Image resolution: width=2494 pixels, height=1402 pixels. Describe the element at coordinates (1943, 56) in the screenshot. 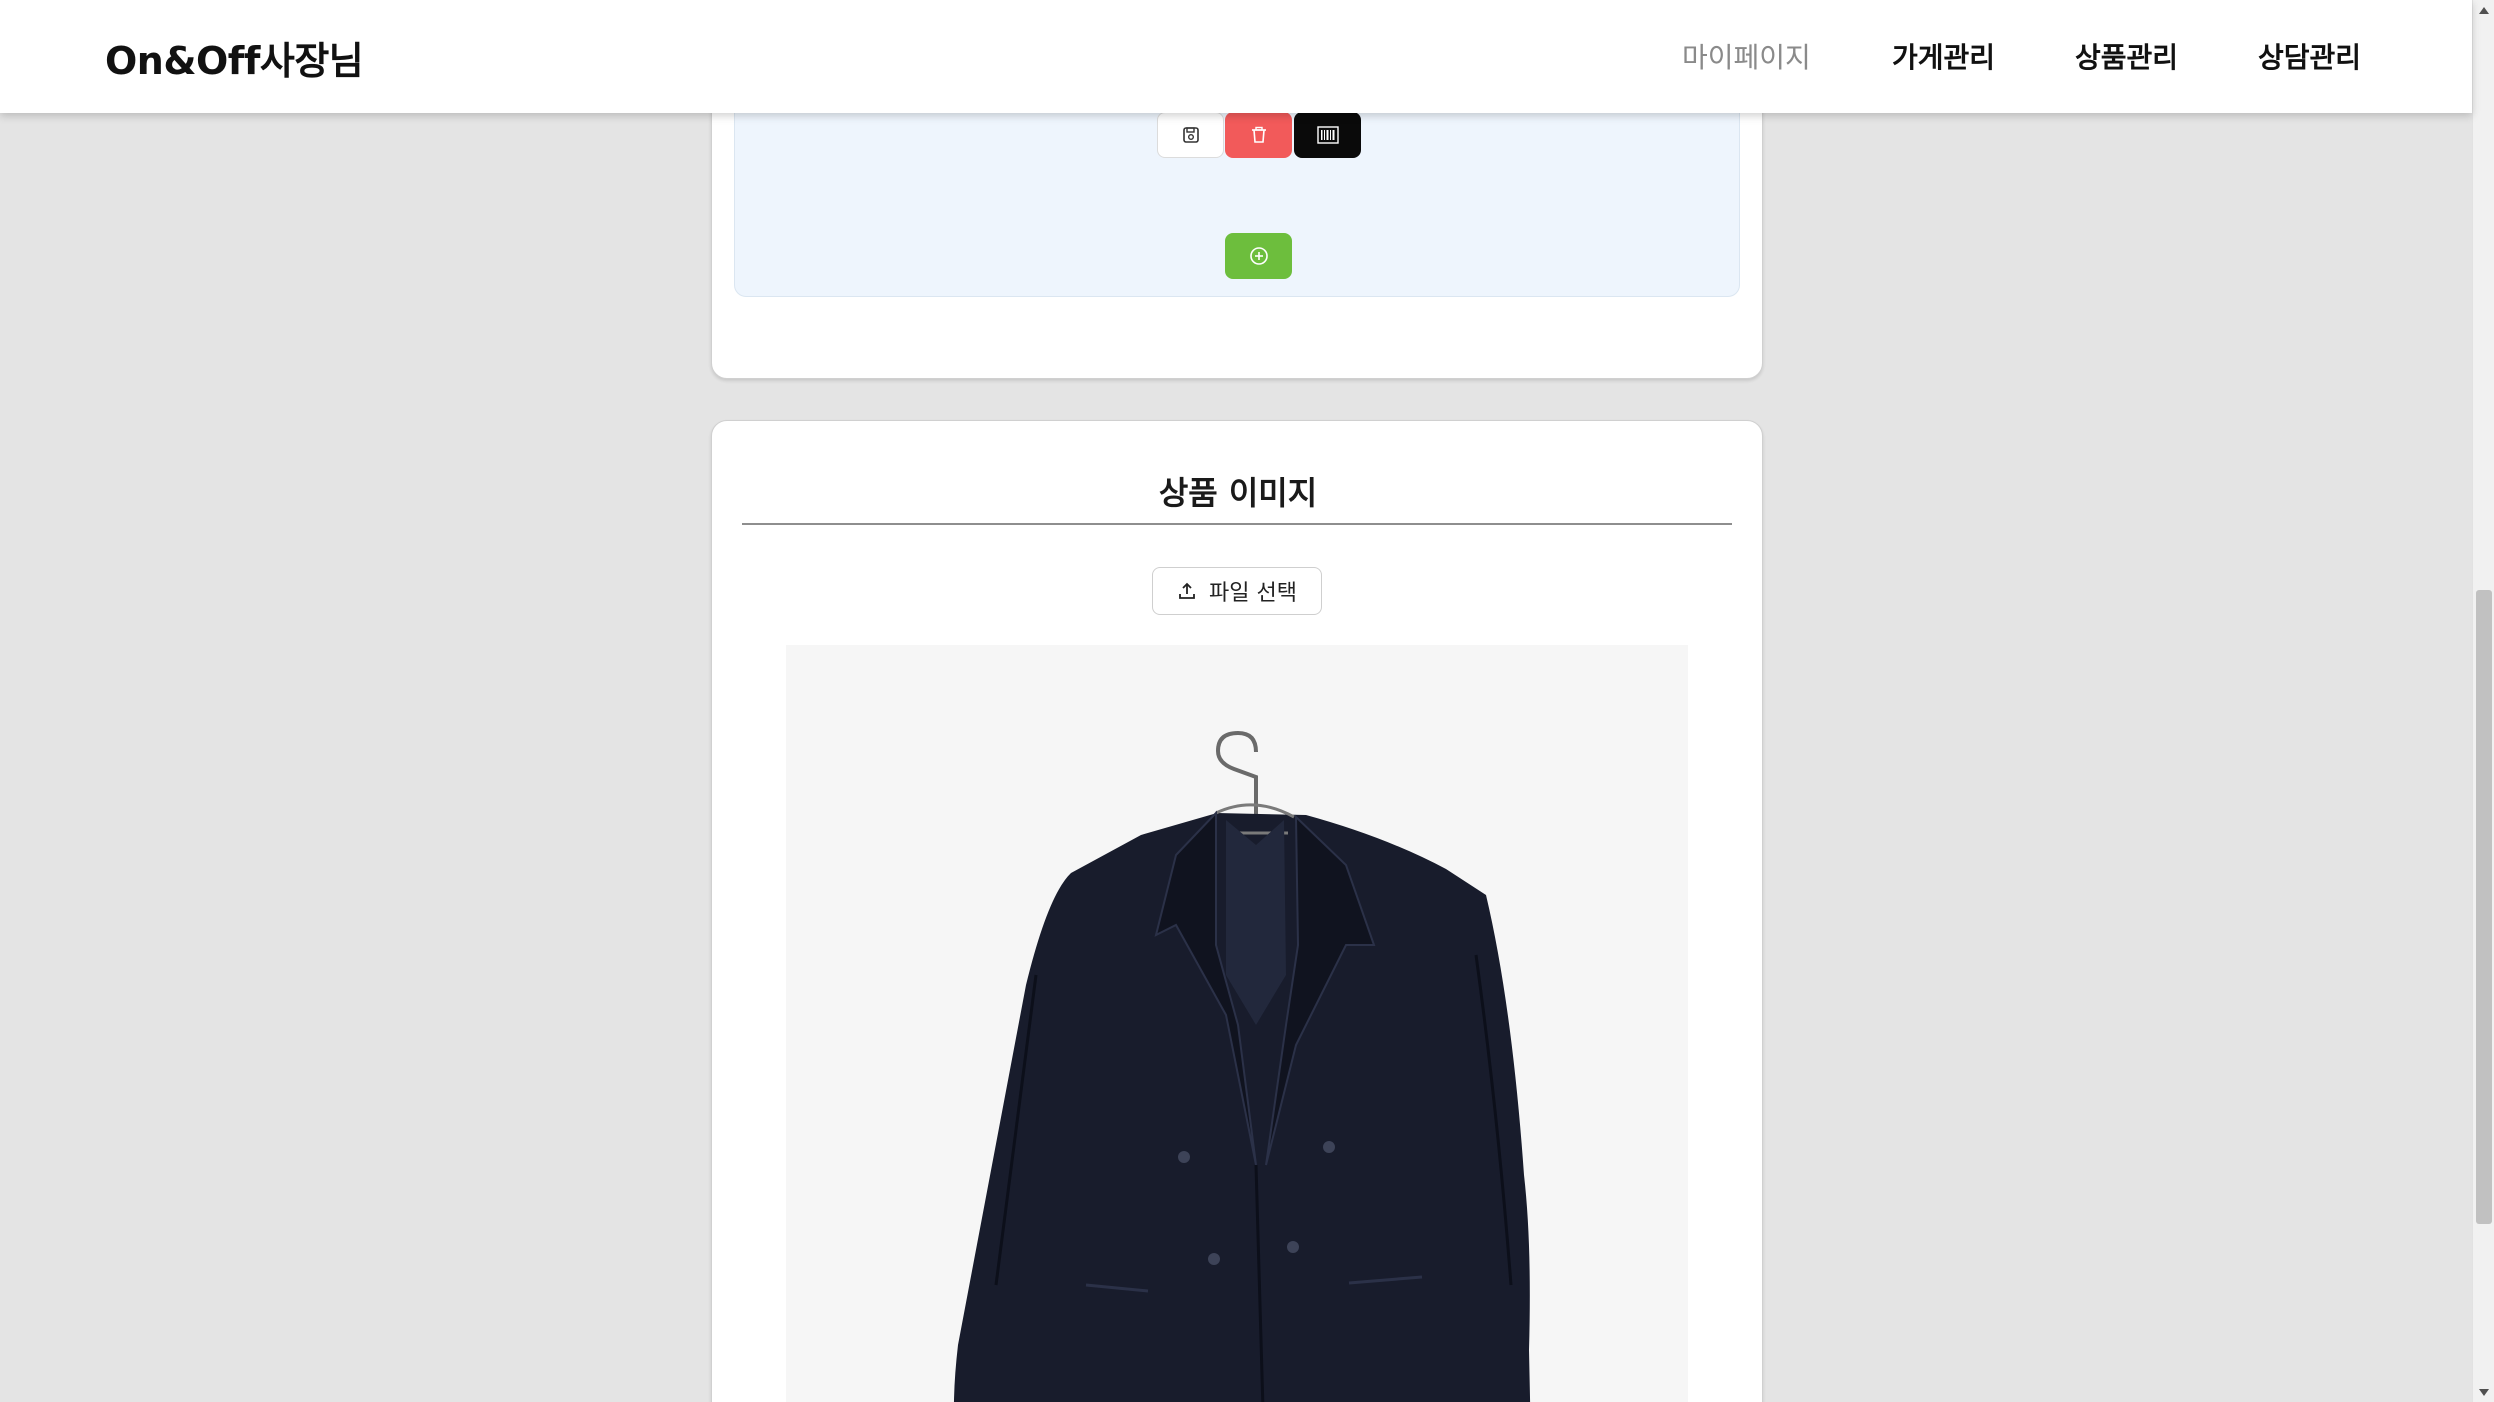

I see `nav-store-management: 가게관리` at that location.